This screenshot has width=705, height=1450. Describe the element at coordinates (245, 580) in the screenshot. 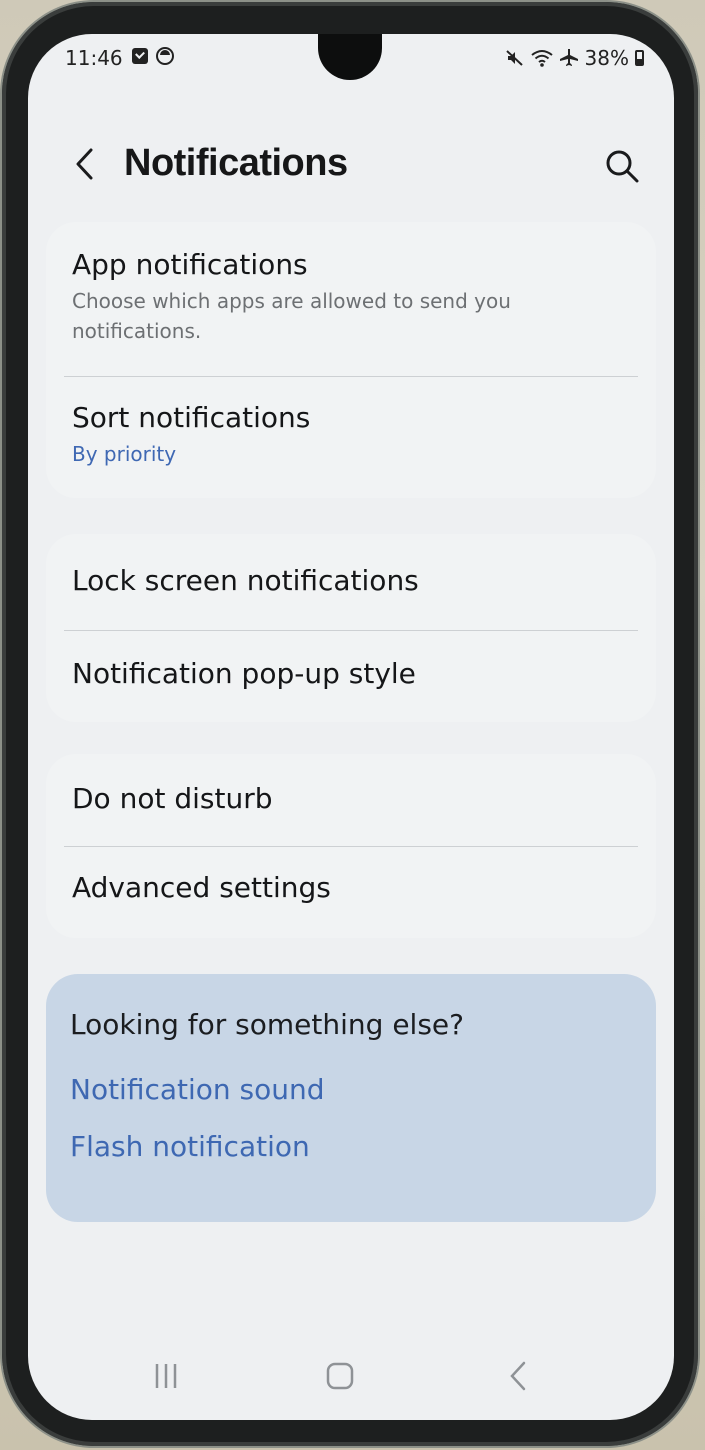

I see `row-title: Lock screen notifications` at that location.